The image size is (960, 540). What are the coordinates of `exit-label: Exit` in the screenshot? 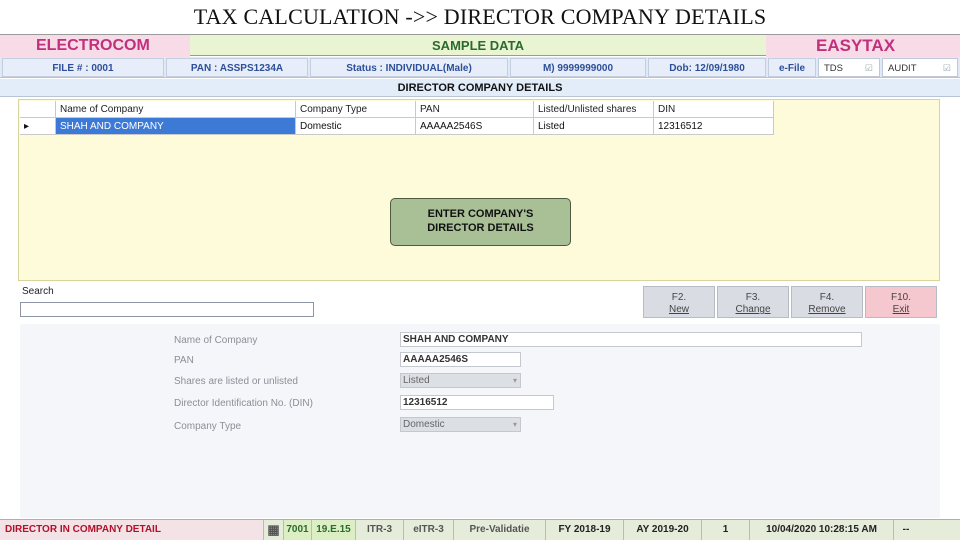 It's located at (901, 309).